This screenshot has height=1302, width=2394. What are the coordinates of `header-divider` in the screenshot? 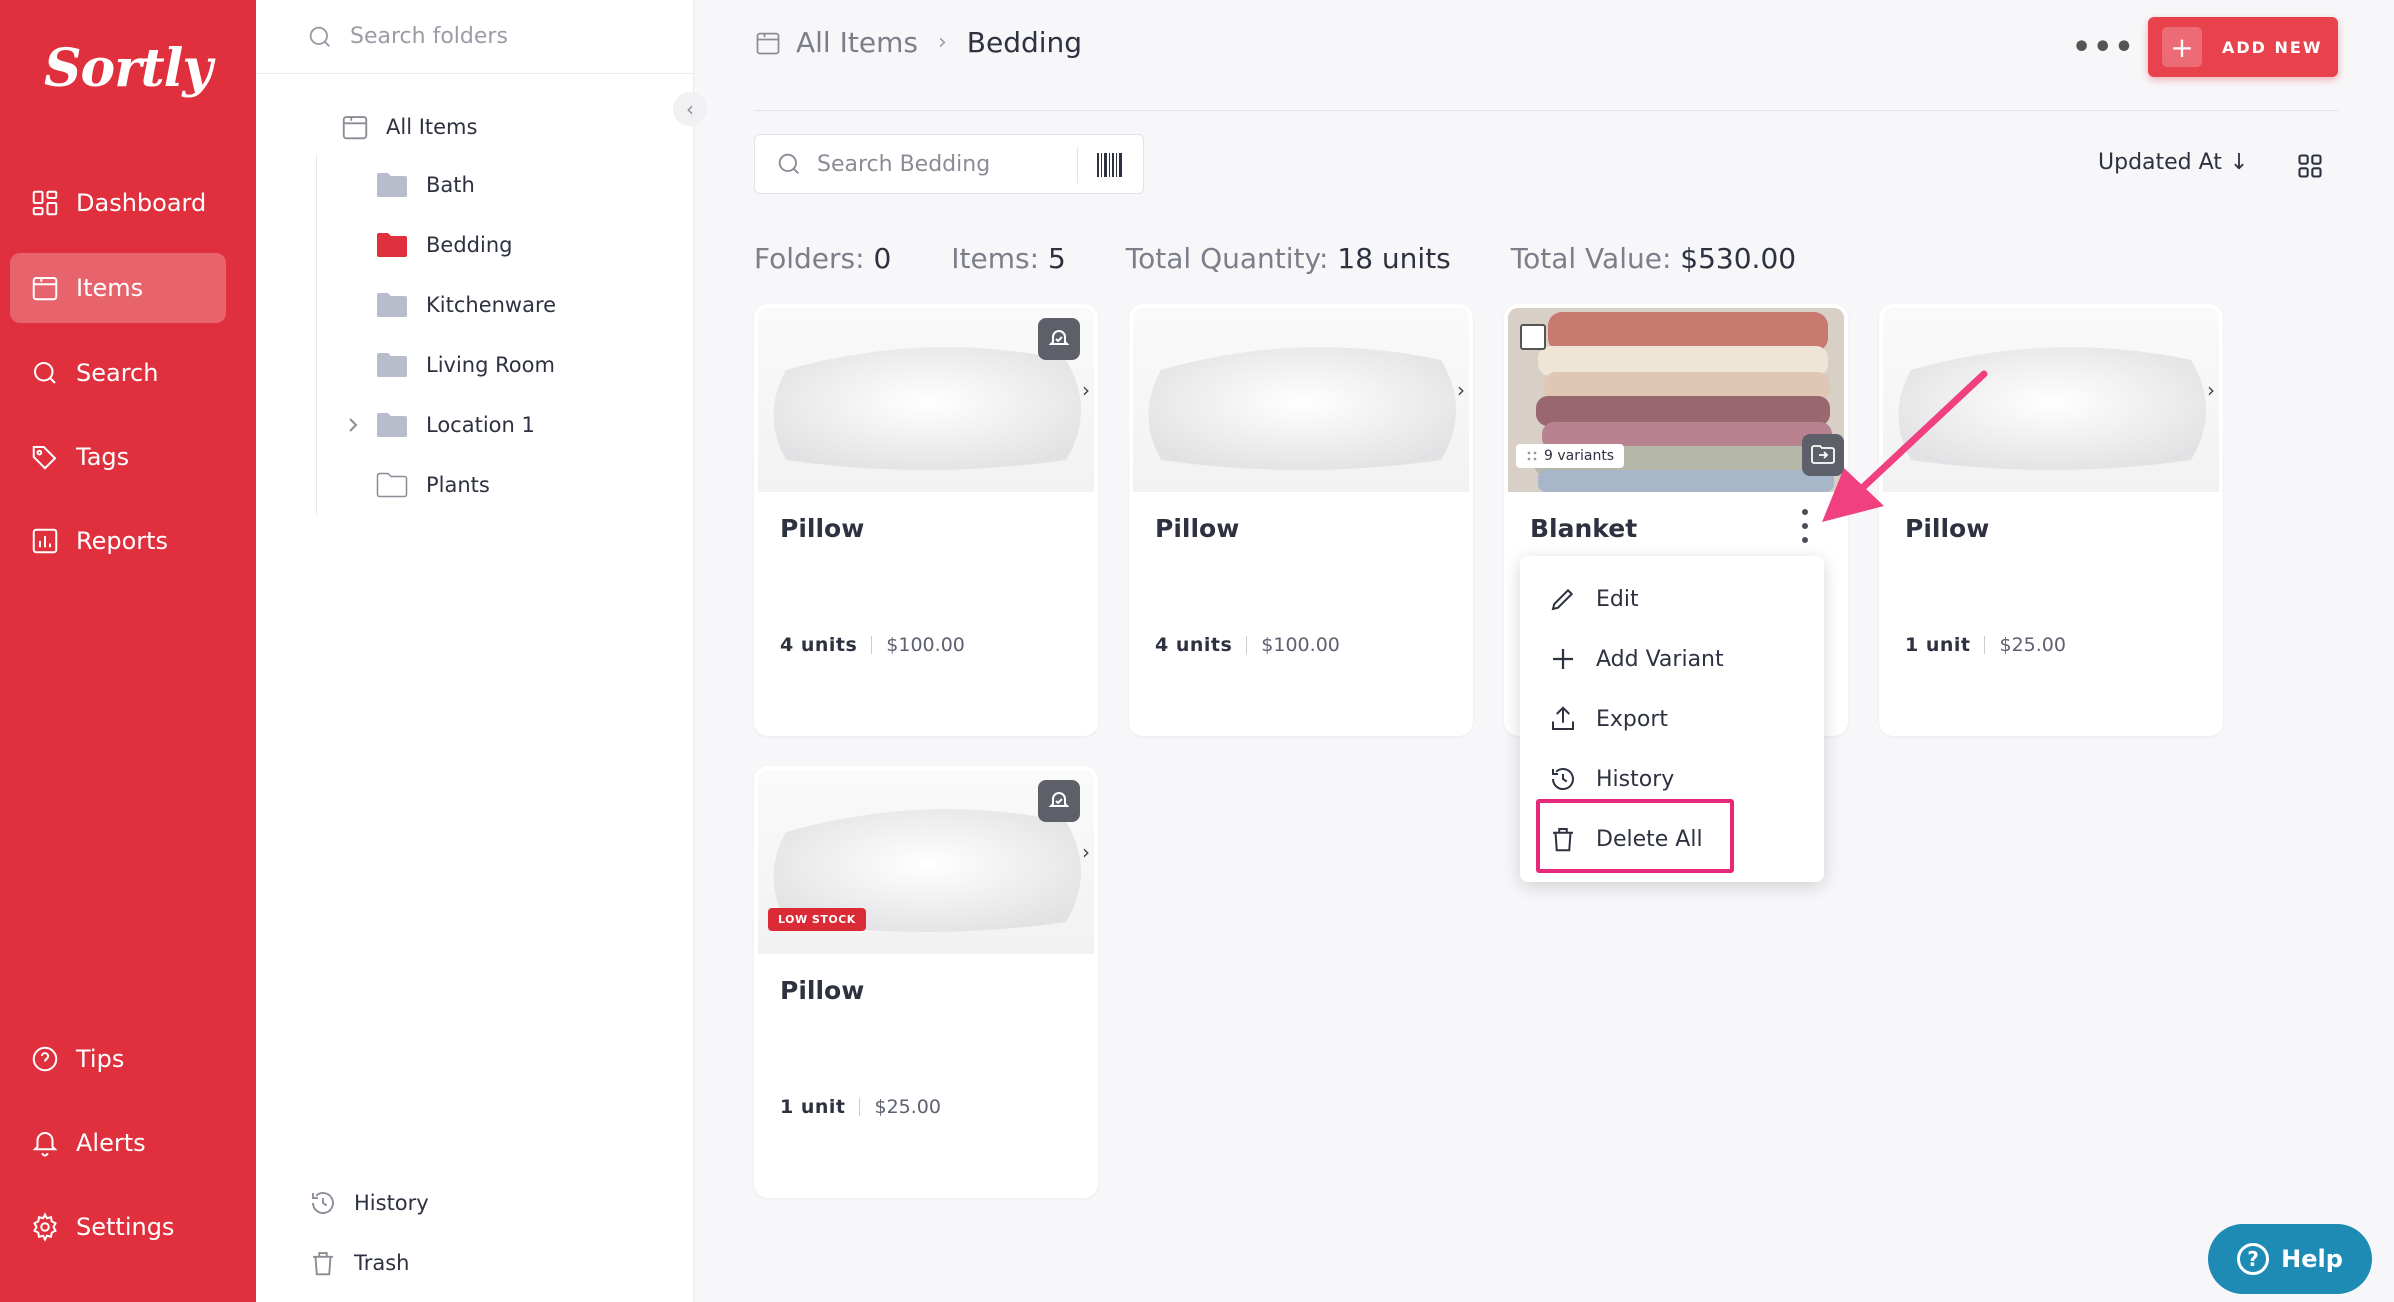 It's located at (1546, 110).